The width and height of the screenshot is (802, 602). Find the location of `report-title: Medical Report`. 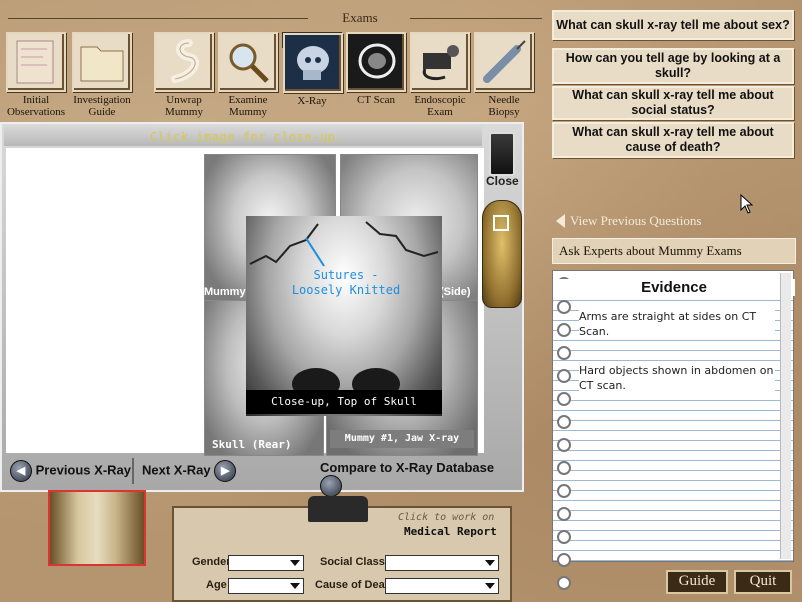

report-title: Medical Report is located at coordinates (450, 531).